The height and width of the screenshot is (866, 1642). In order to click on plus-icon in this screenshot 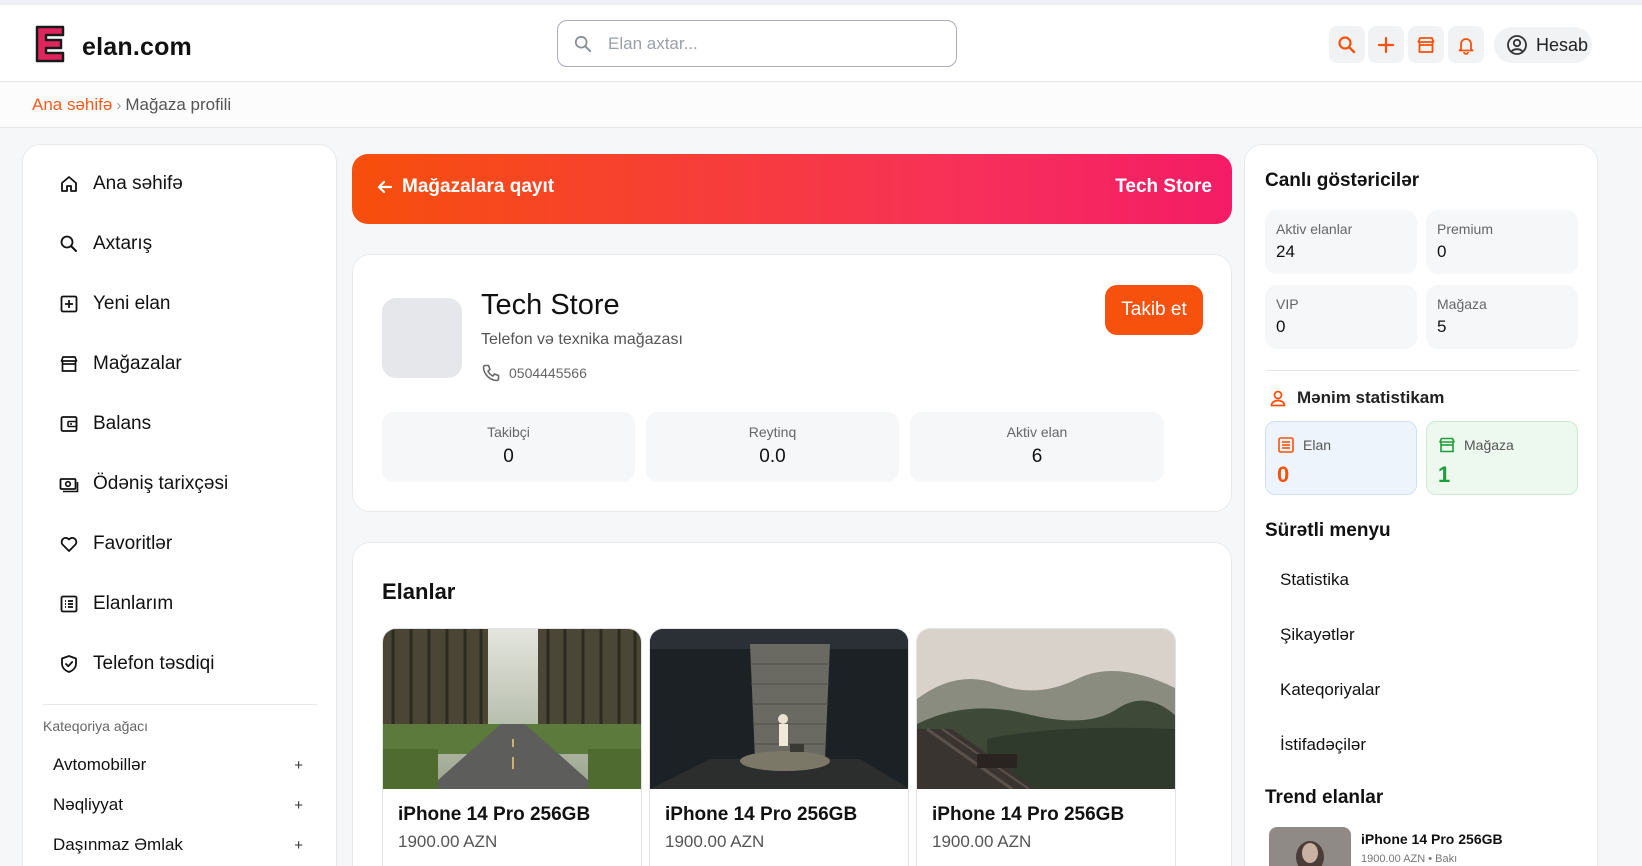, I will do `click(1386, 44)`.